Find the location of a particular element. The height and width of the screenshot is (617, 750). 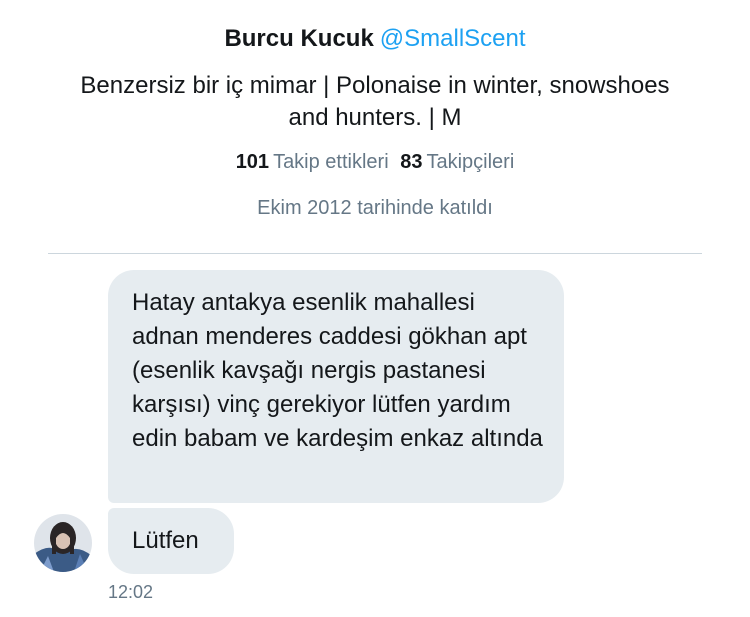

profile-header: Burcu Kucuk @SmallScent is located at coordinates (375, 39).